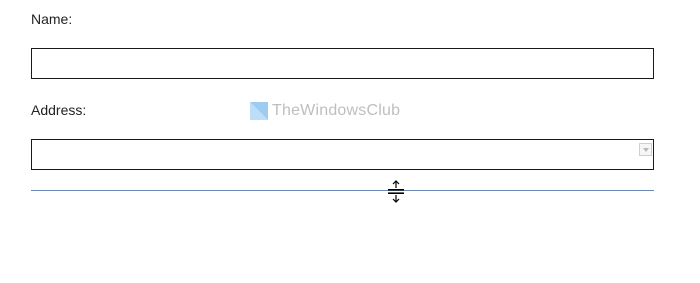 This screenshot has height=283, width=700. Describe the element at coordinates (59, 110) in the screenshot. I see `address-label: Address:` at that location.